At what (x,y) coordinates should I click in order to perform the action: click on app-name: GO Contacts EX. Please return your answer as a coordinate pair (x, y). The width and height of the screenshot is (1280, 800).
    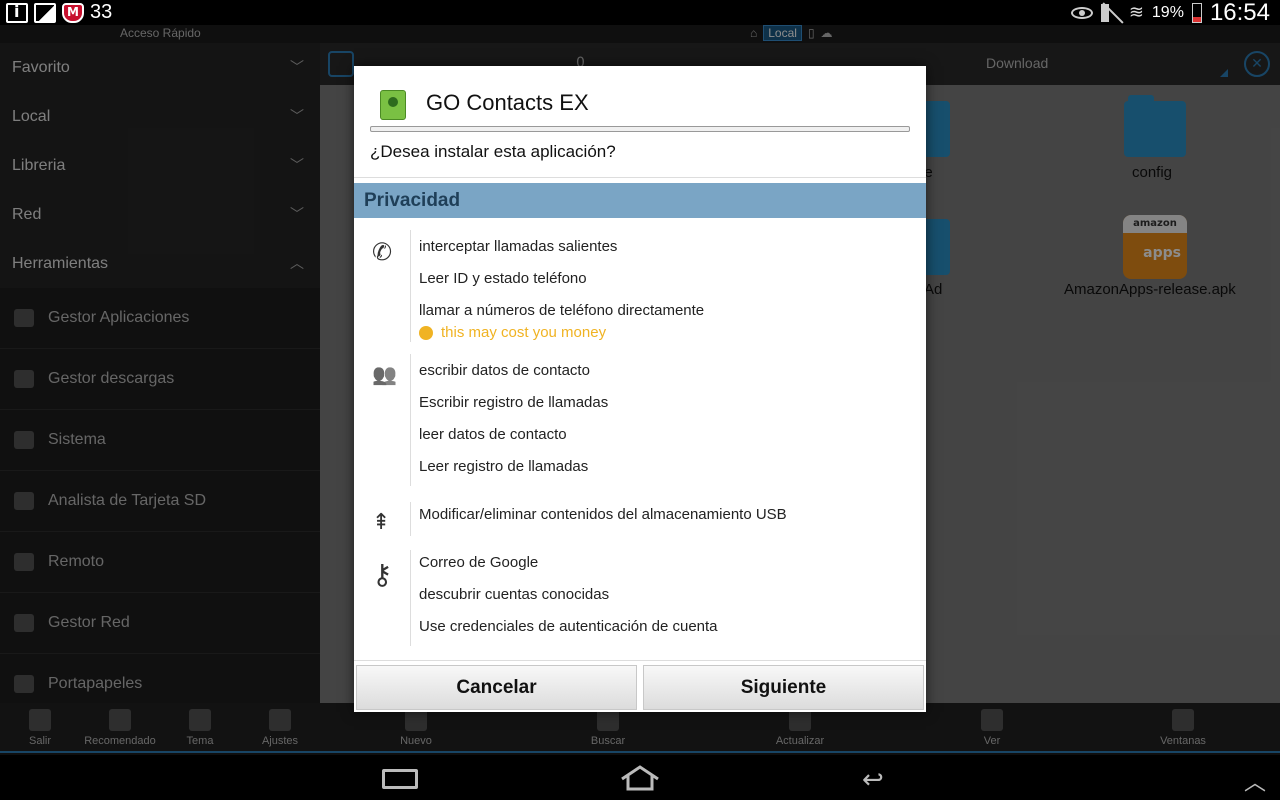
    Looking at the image, I should click on (507, 102).